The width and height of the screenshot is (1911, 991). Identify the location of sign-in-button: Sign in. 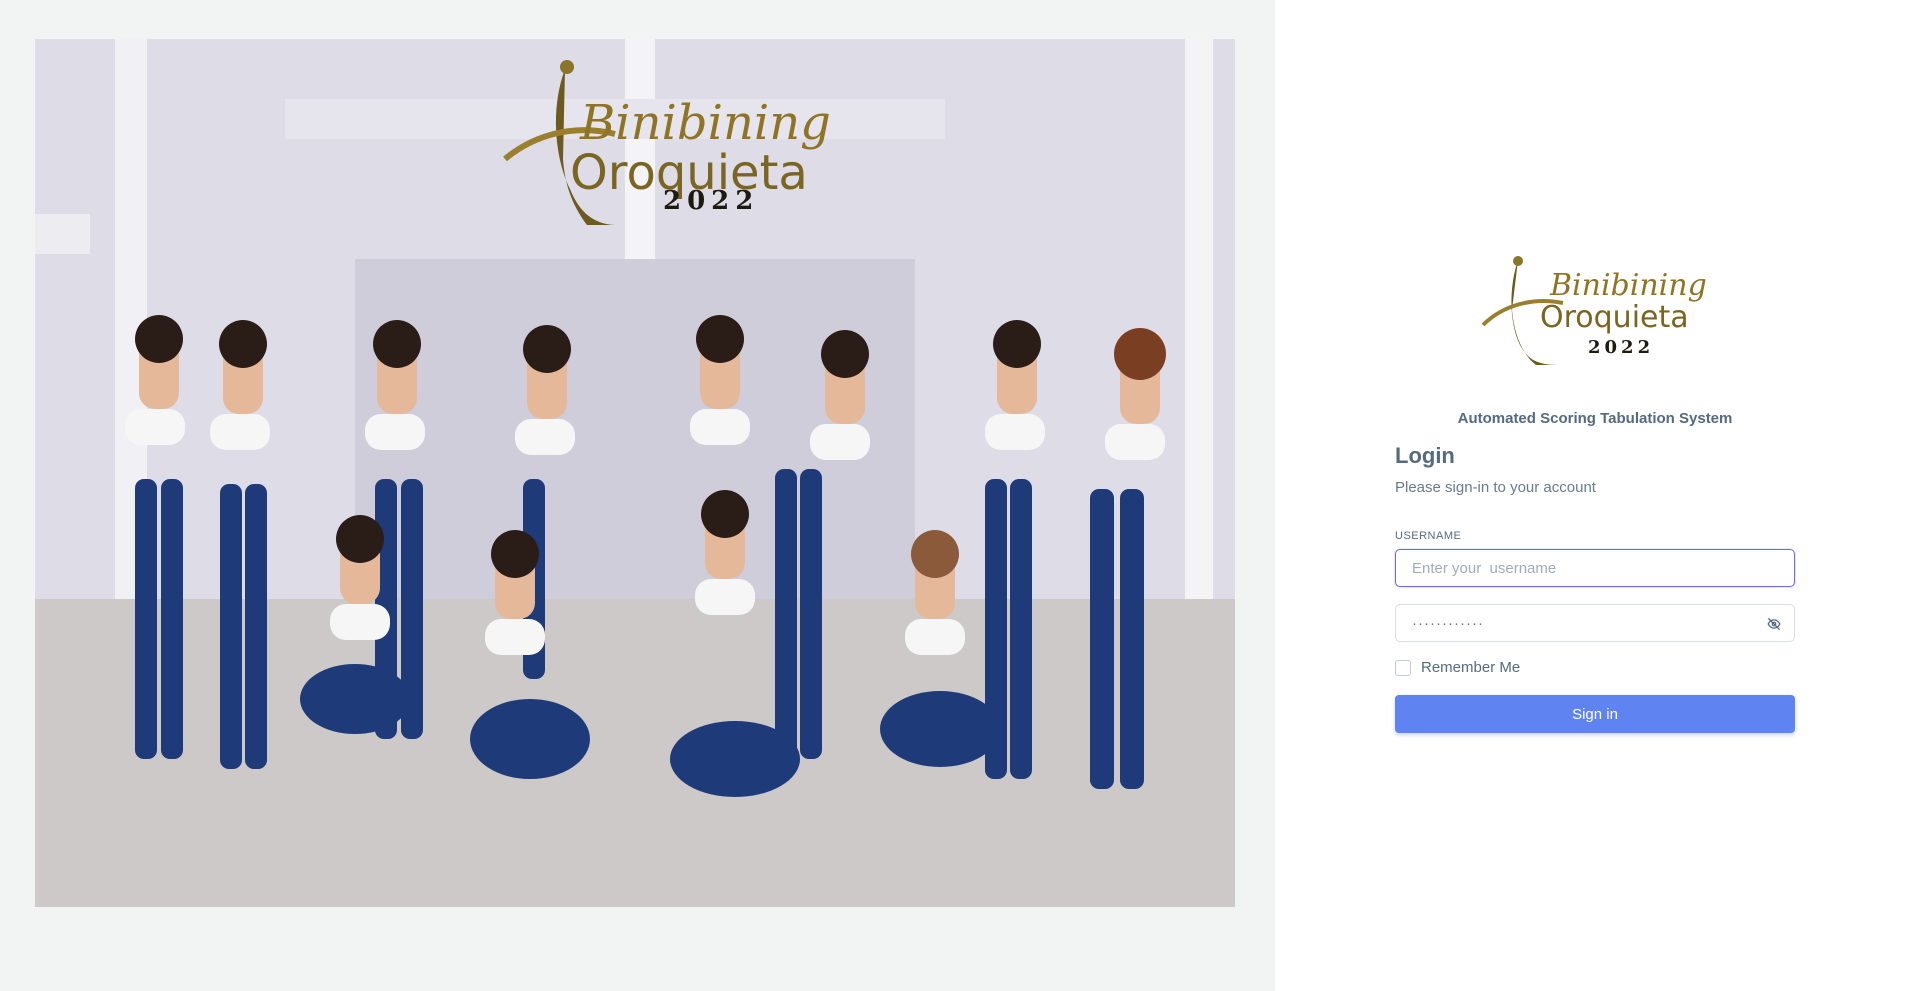
(1595, 714).